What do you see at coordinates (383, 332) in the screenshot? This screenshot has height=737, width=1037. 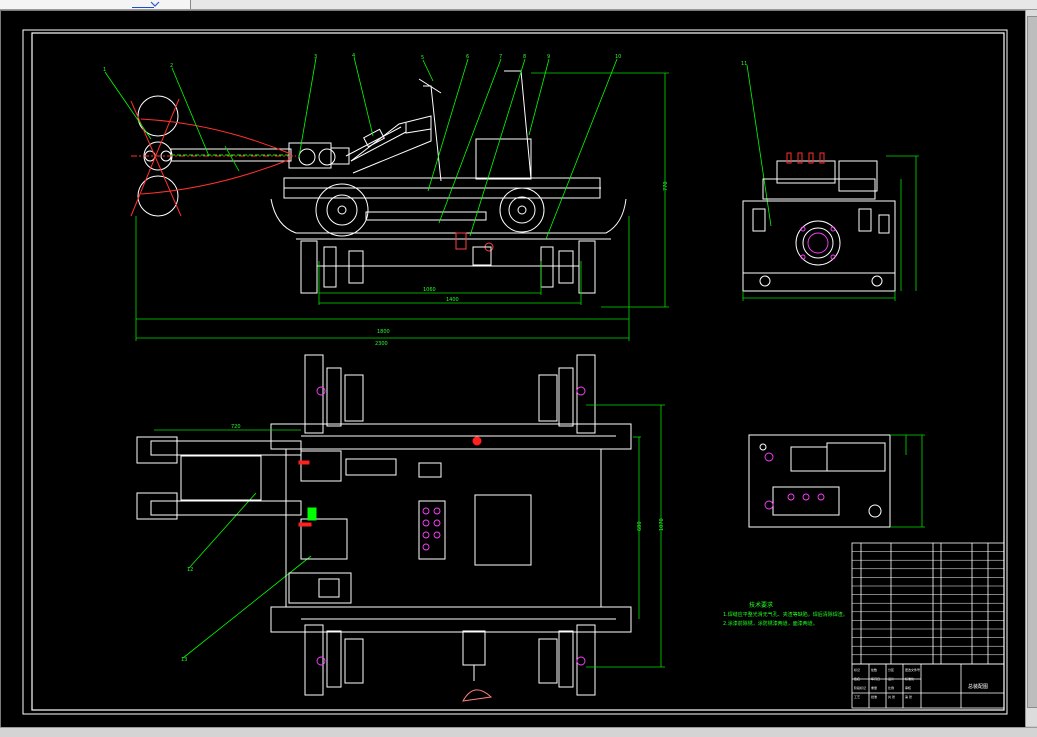 I see `svg-text: 1800` at bounding box center [383, 332].